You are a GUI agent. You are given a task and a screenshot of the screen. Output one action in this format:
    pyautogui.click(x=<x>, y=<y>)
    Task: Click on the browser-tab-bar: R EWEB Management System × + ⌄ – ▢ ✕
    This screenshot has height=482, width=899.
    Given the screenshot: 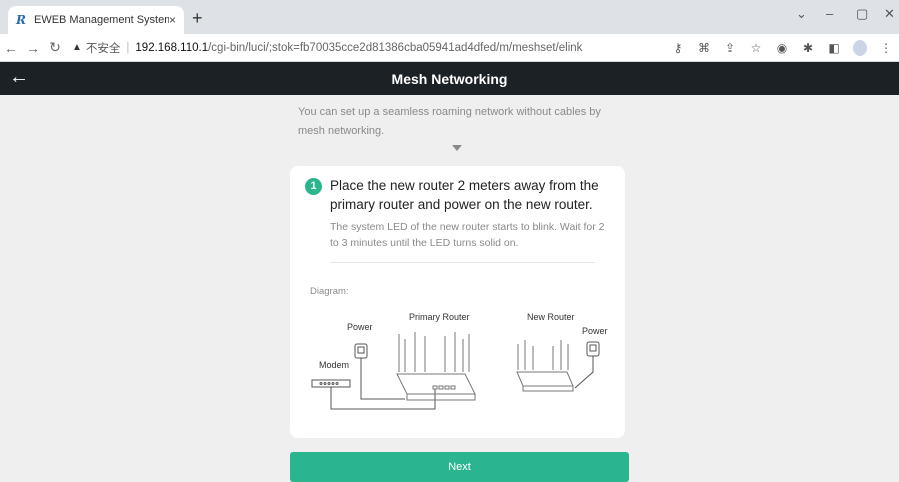 What is the action you would take?
    pyautogui.click(x=449, y=17)
    